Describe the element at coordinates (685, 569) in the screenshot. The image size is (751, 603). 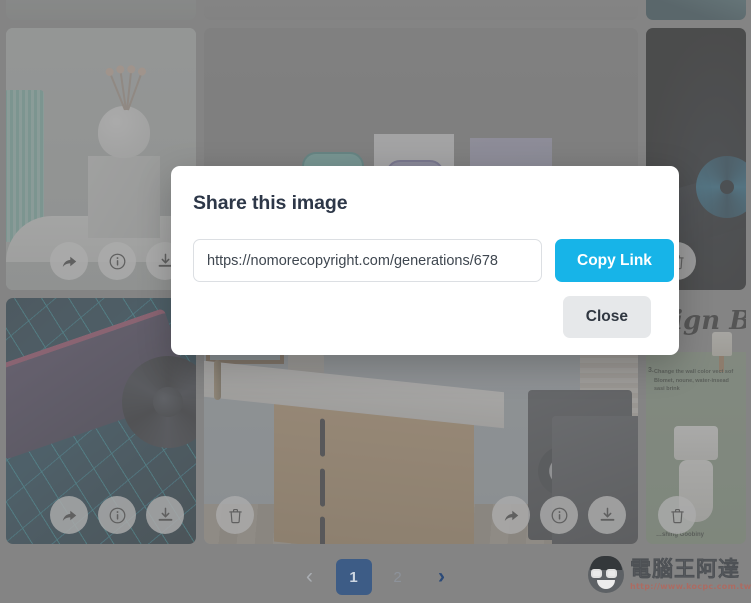
I see `watermark-brand: 電腦王阿達` at that location.